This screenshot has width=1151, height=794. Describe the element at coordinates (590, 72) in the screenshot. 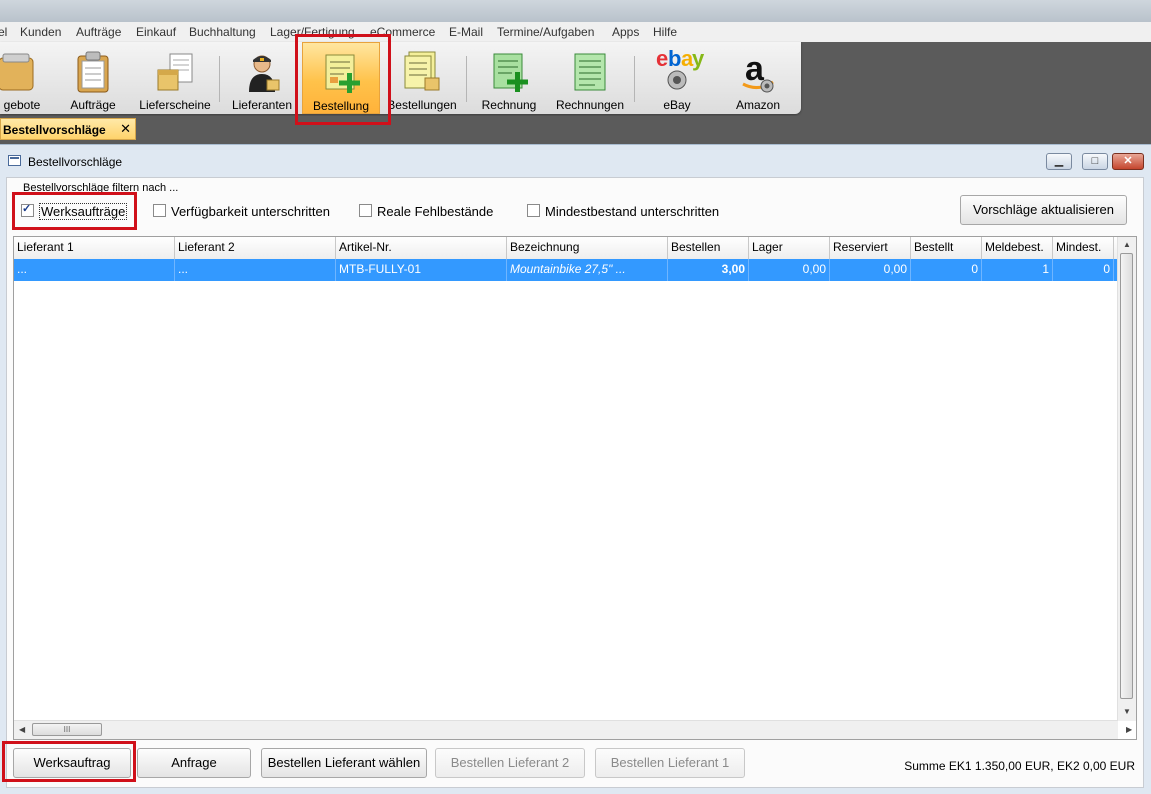

I see `invoices-list-icon` at that location.